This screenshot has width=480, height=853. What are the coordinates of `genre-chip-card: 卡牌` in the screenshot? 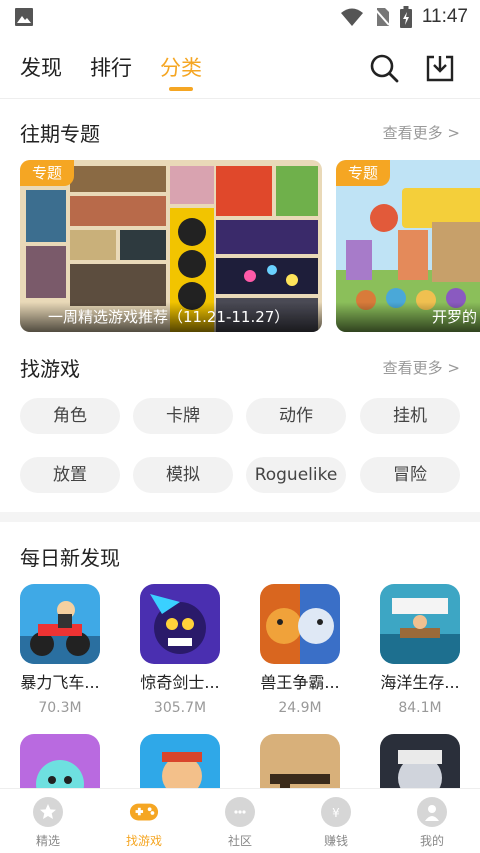 It's located at (183, 416).